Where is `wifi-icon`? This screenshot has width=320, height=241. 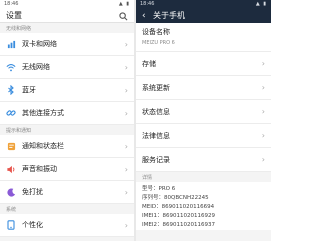 wifi-icon is located at coordinates (11, 67).